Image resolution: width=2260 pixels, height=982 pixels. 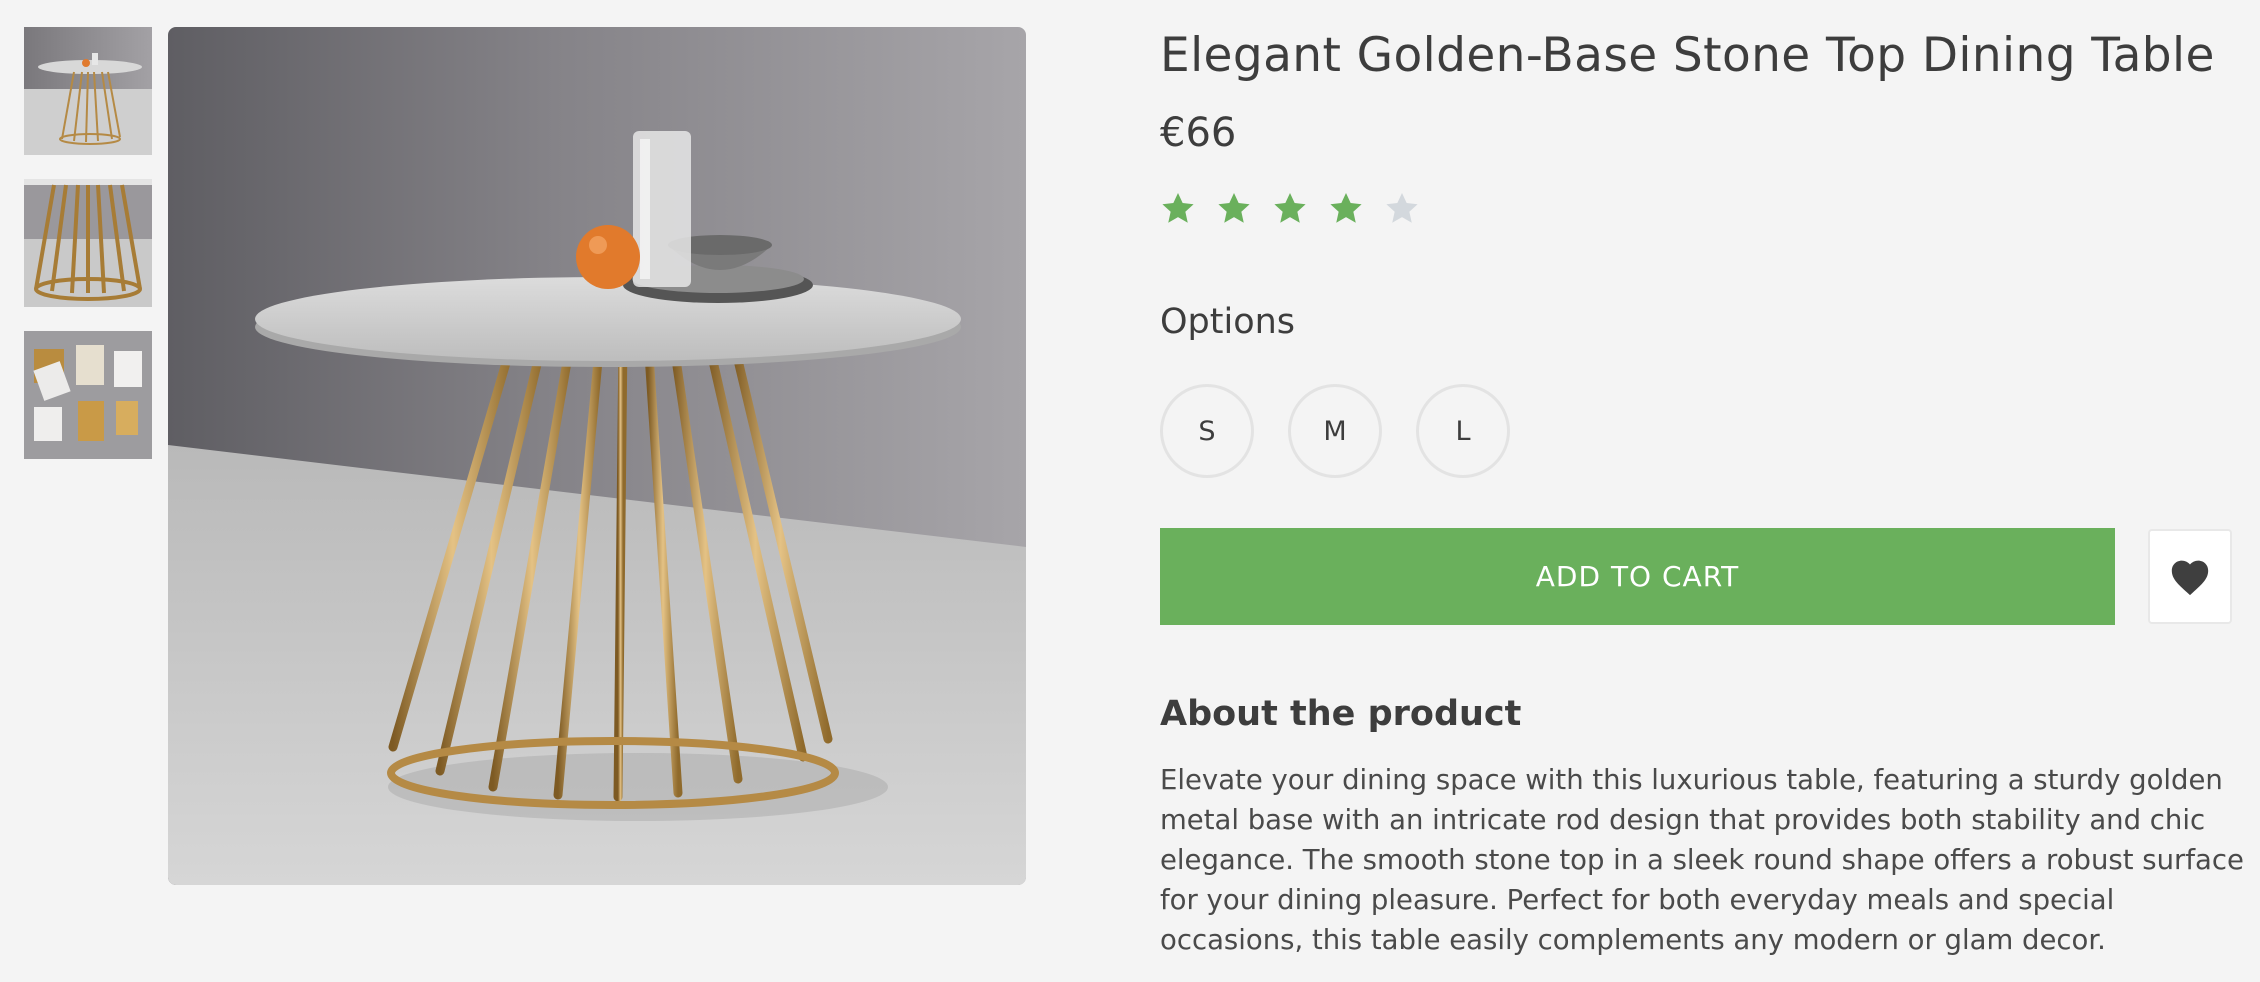 What do you see at coordinates (1463, 431) in the screenshot?
I see `size-option-l: L` at bounding box center [1463, 431].